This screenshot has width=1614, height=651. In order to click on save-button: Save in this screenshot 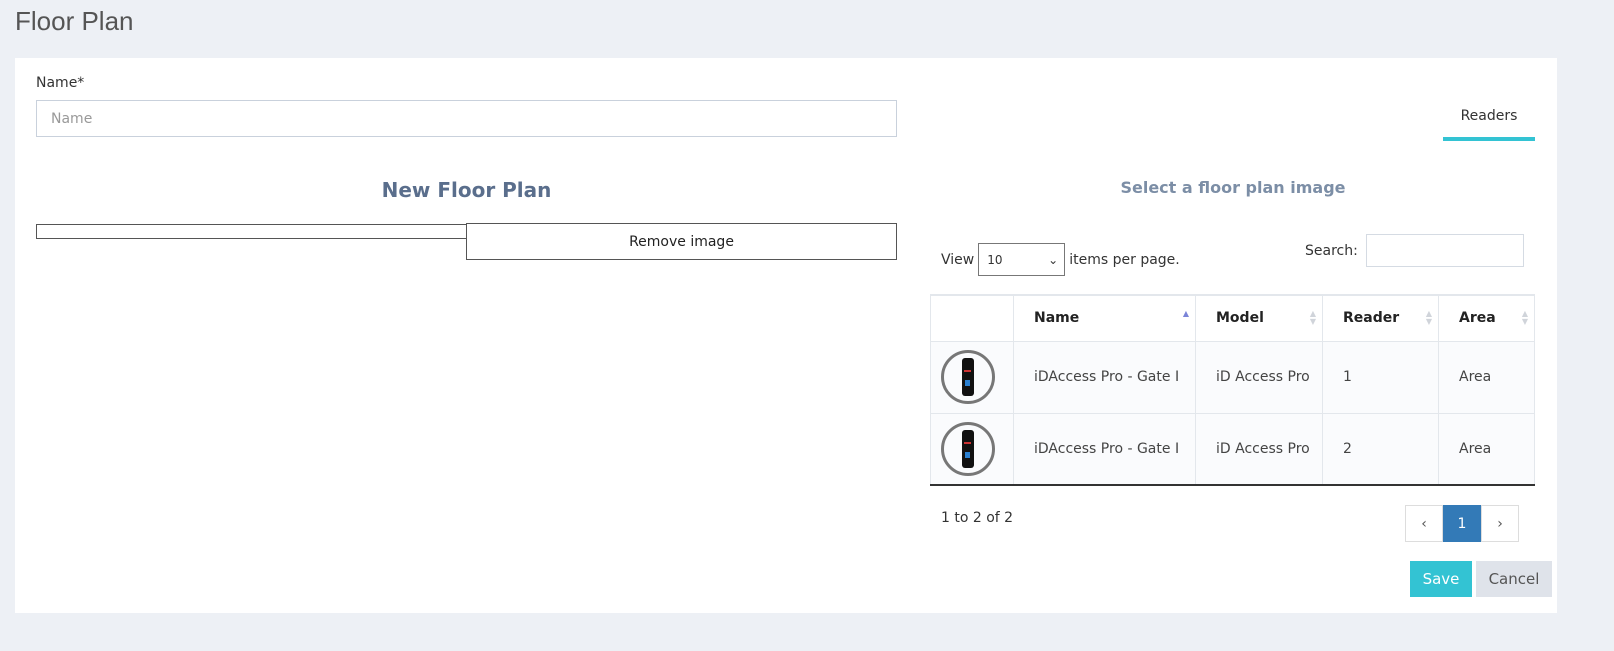, I will do `click(1441, 579)`.